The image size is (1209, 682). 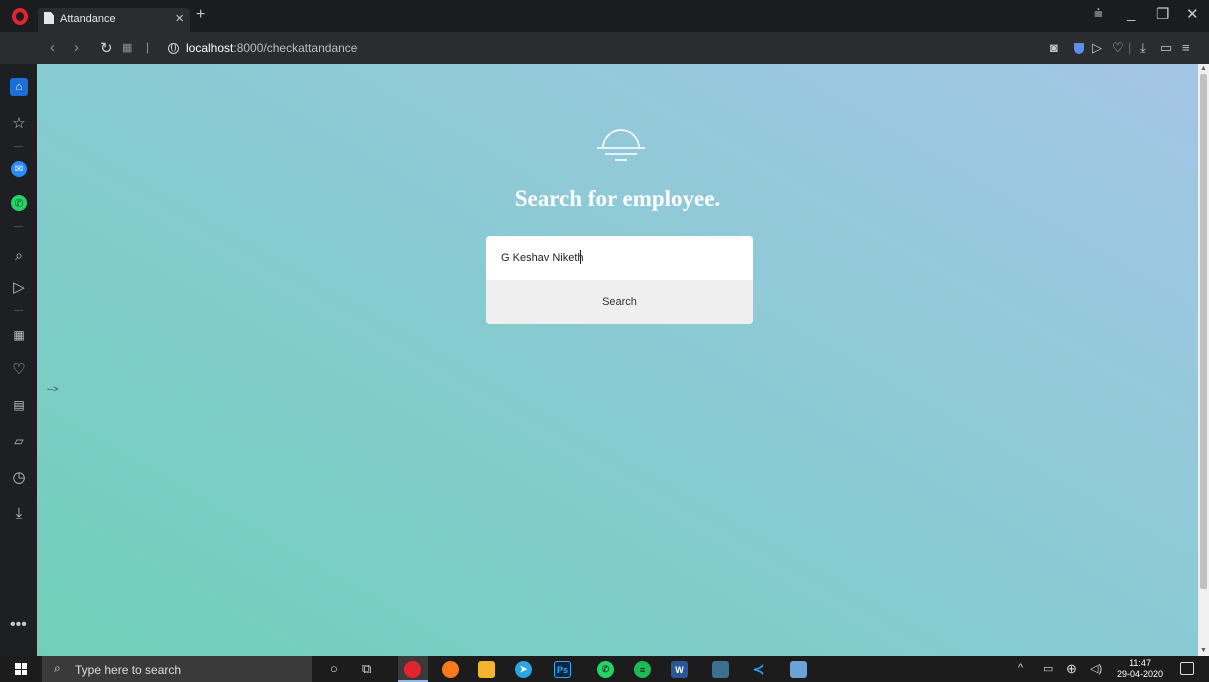 What do you see at coordinates (52, 47) in the screenshot?
I see `back-icon: ‹` at bounding box center [52, 47].